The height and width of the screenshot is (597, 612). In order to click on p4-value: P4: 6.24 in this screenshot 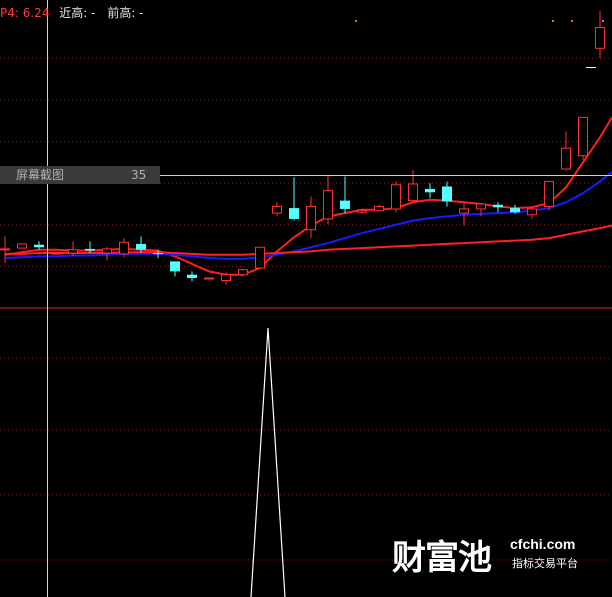, I will do `click(25, 13)`.